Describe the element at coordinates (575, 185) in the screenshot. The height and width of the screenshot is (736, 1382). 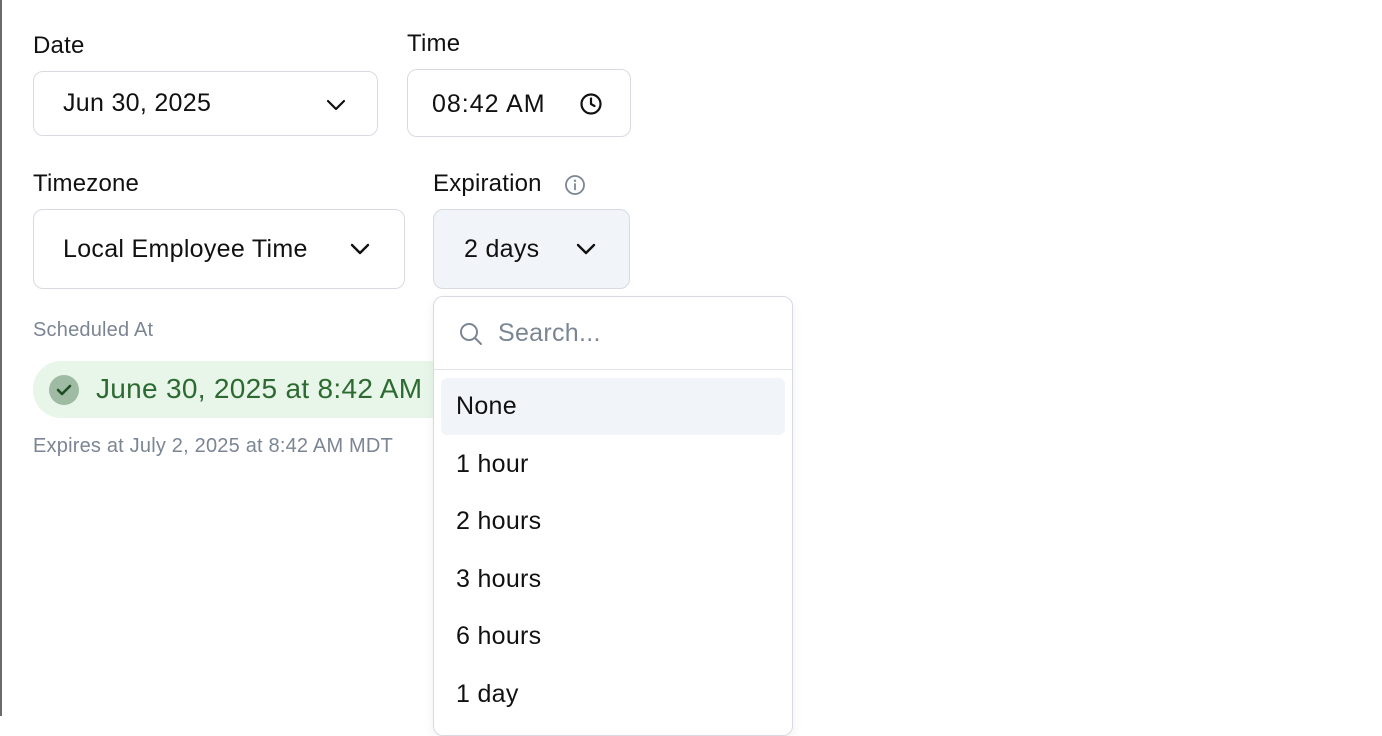
I see `info-icon` at that location.